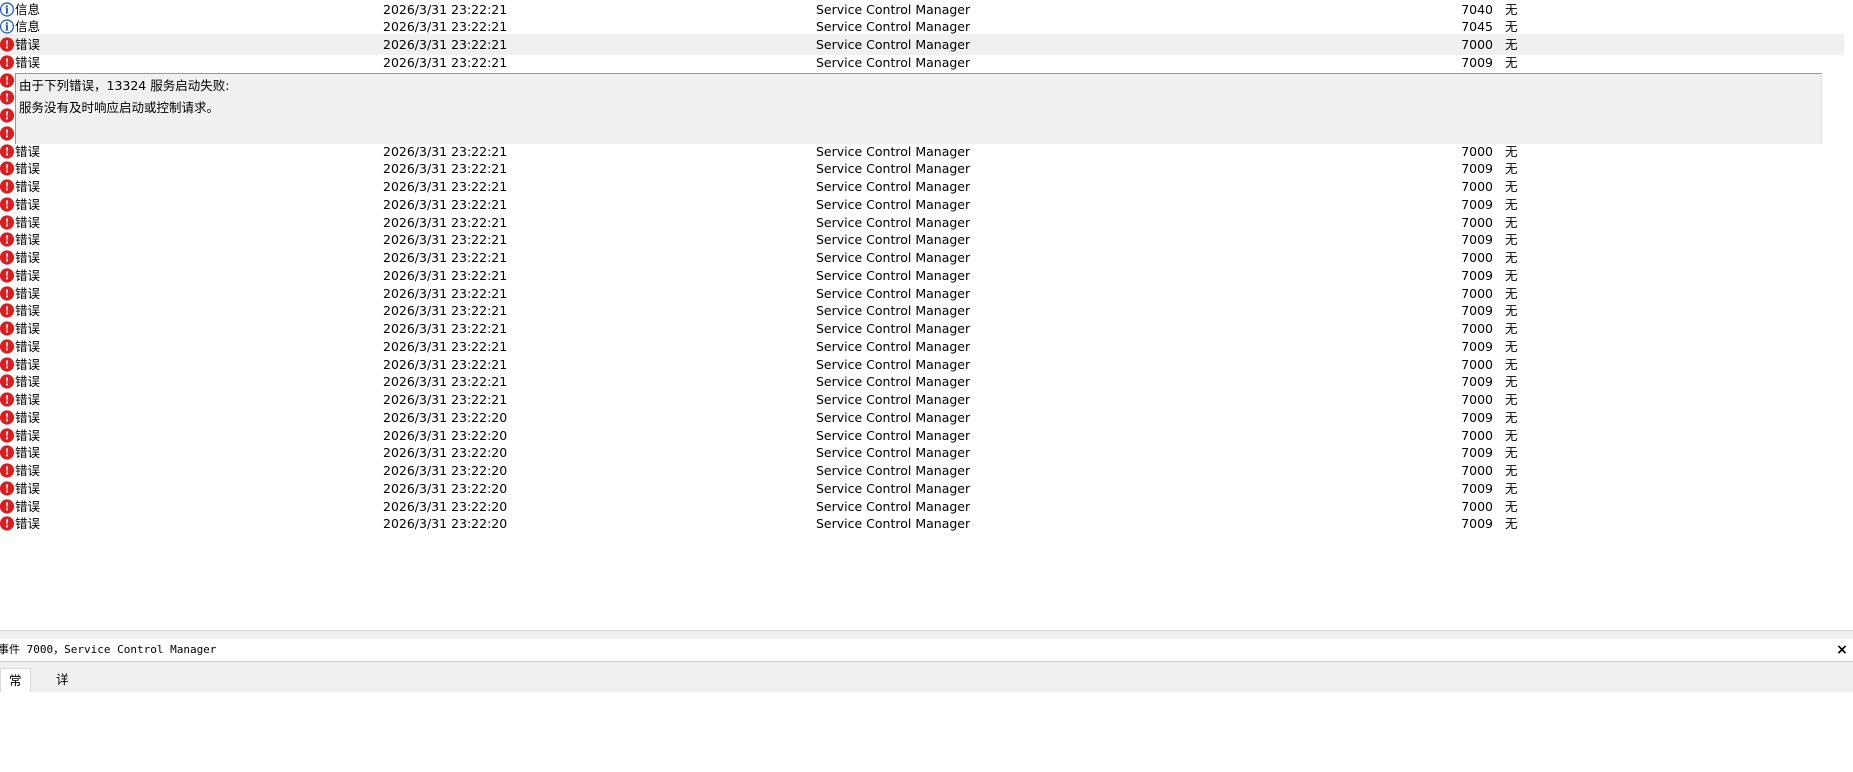 The image size is (1853, 772). Describe the element at coordinates (918, 108) in the screenshot. I see `event-message-box: 由于下列错误，13324 服务启动失败: 服务没有及时响应启动或控制请求。` at that location.